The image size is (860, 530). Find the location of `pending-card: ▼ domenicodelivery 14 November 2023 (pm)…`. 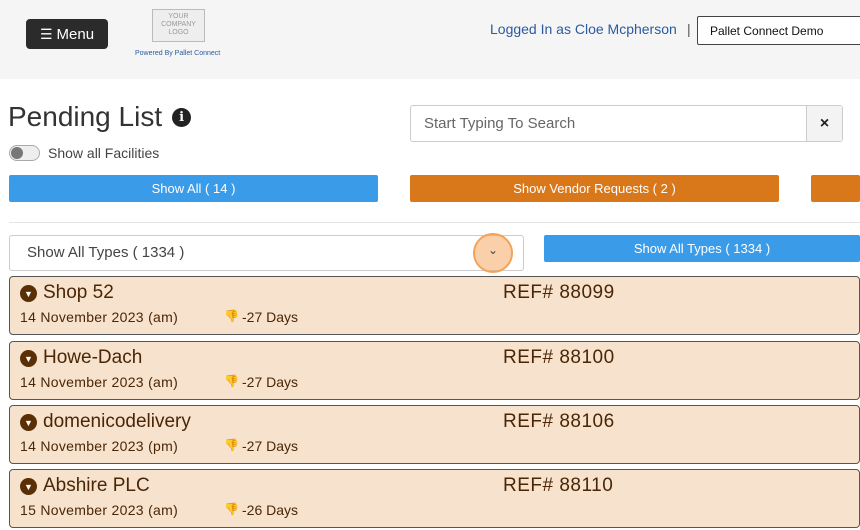

pending-card: ▼ domenicodelivery 14 November 2023 (pm)… is located at coordinates (434, 434).